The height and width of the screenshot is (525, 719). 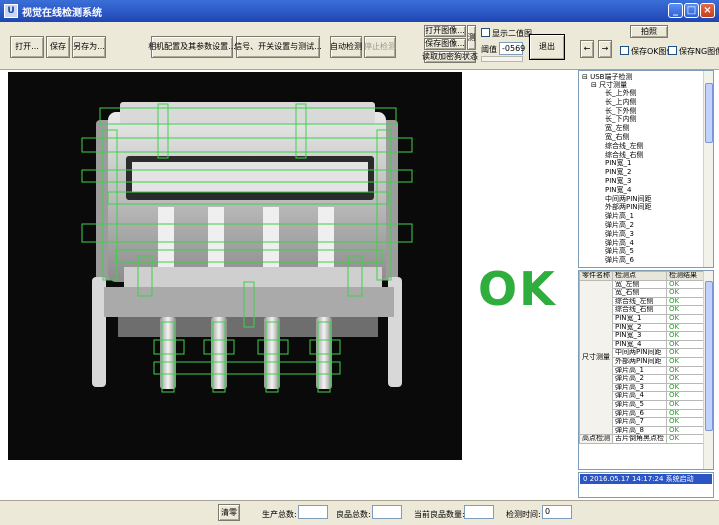 I want to click on grid-point-cell: 弹片高_5, so click(x=639, y=404).